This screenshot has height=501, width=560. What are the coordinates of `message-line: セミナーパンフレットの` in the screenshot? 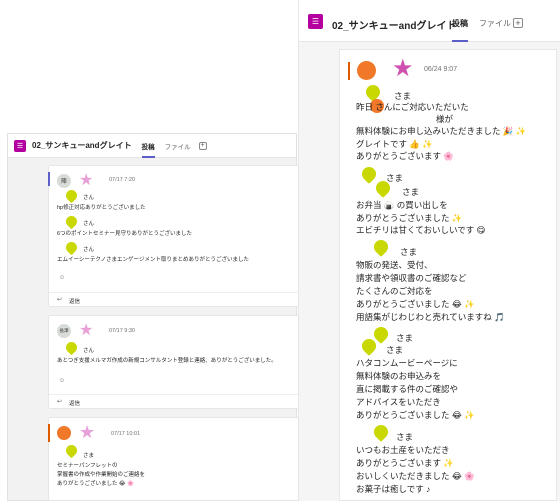 It's located at (87, 466).